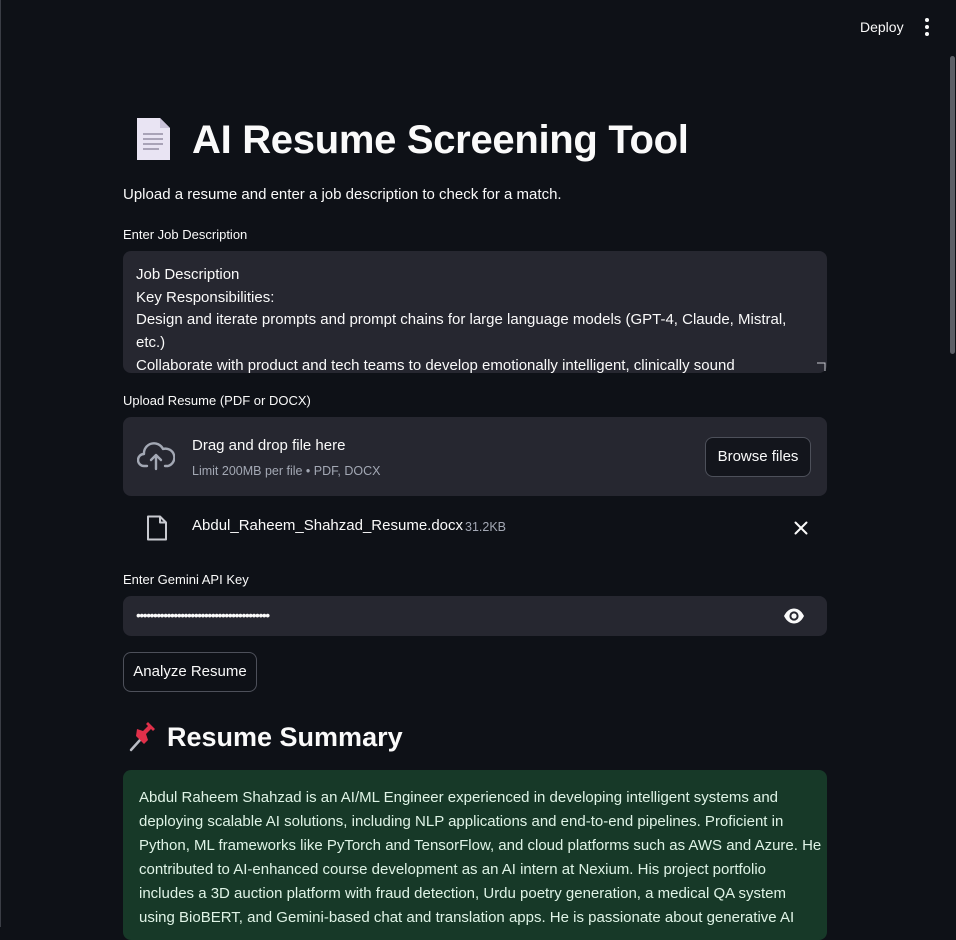 The image size is (956, 940). What do you see at coordinates (285, 737) in the screenshot?
I see `resume-summary-heading: Resume Summary` at bounding box center [285, 737].